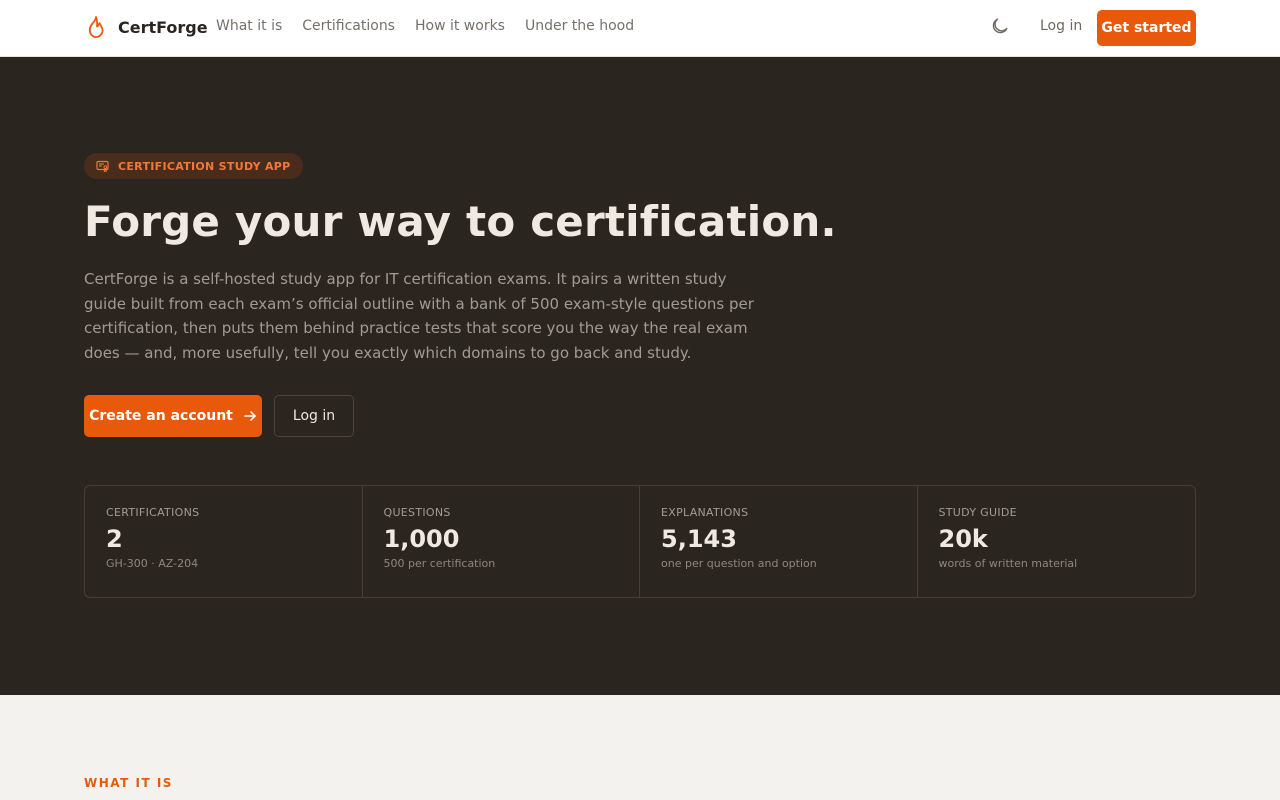  What do you see at coordinates (204, 166) in the screenshot?
I see `hero-badge-label: CERTIFICATION STUDY APP` at bounding box center [204, 166].